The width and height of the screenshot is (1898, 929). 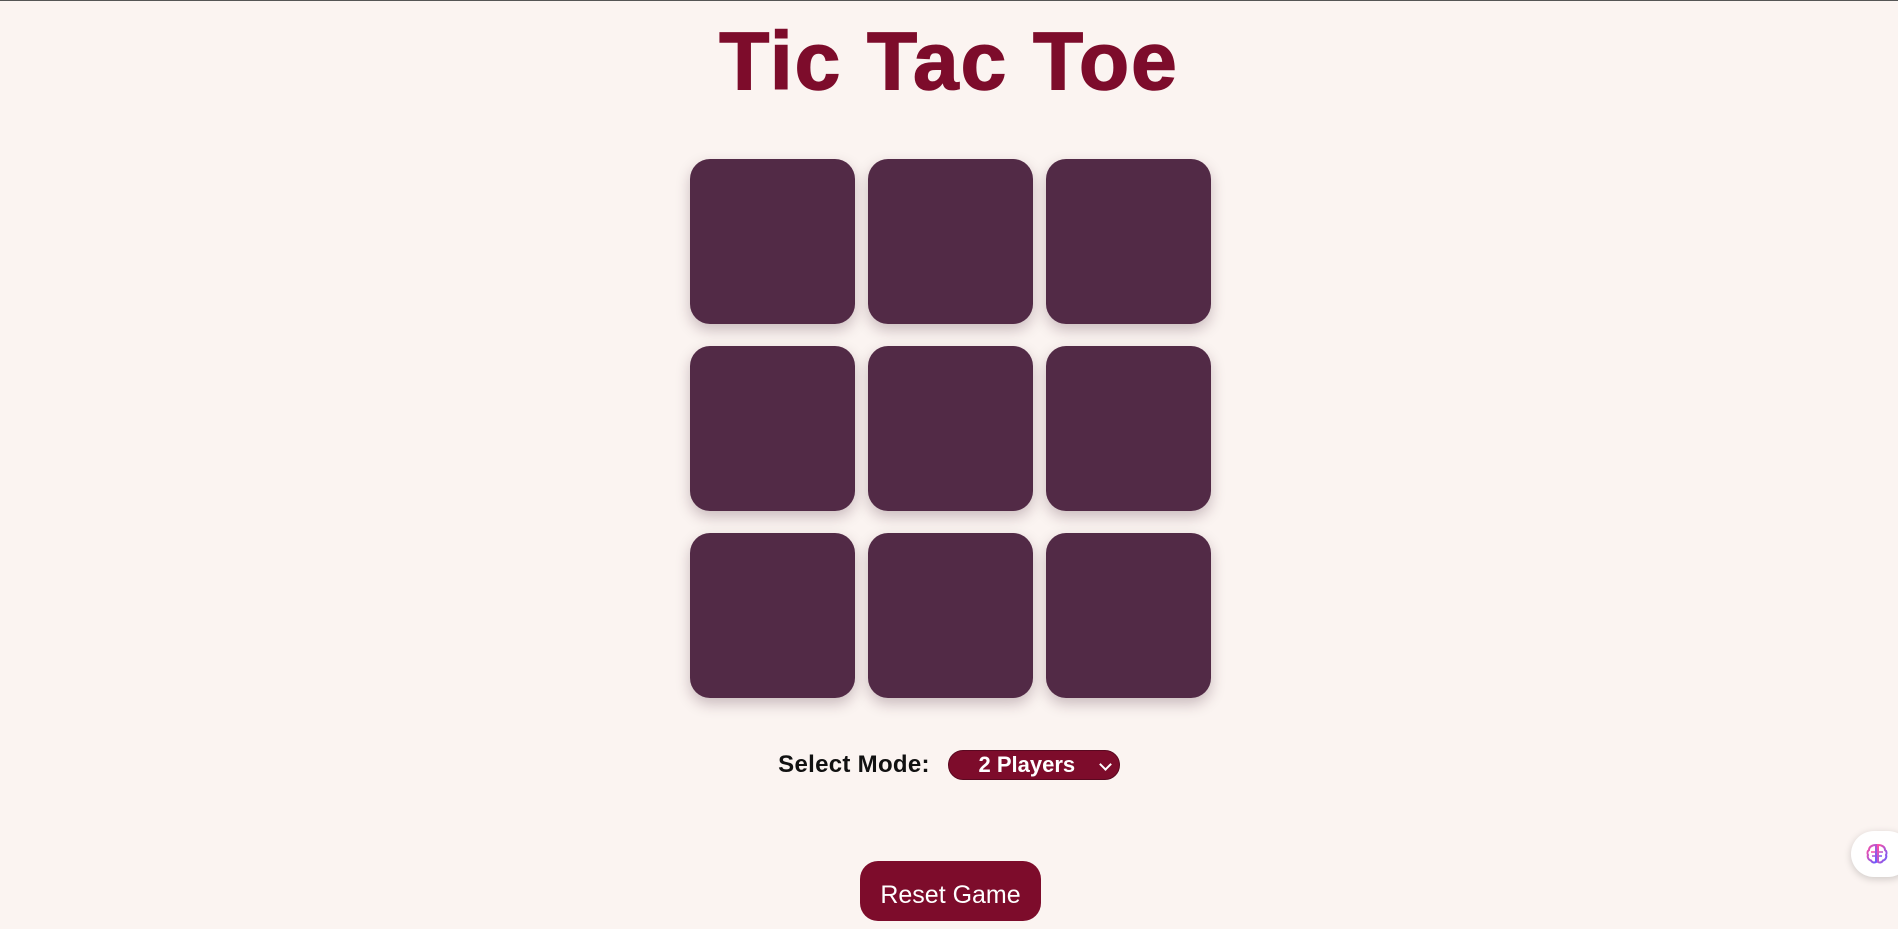 What do you see at coordinates (1877, 853) in the screenshot?
I see `brain-icon` at bounding box center [1877, 853].